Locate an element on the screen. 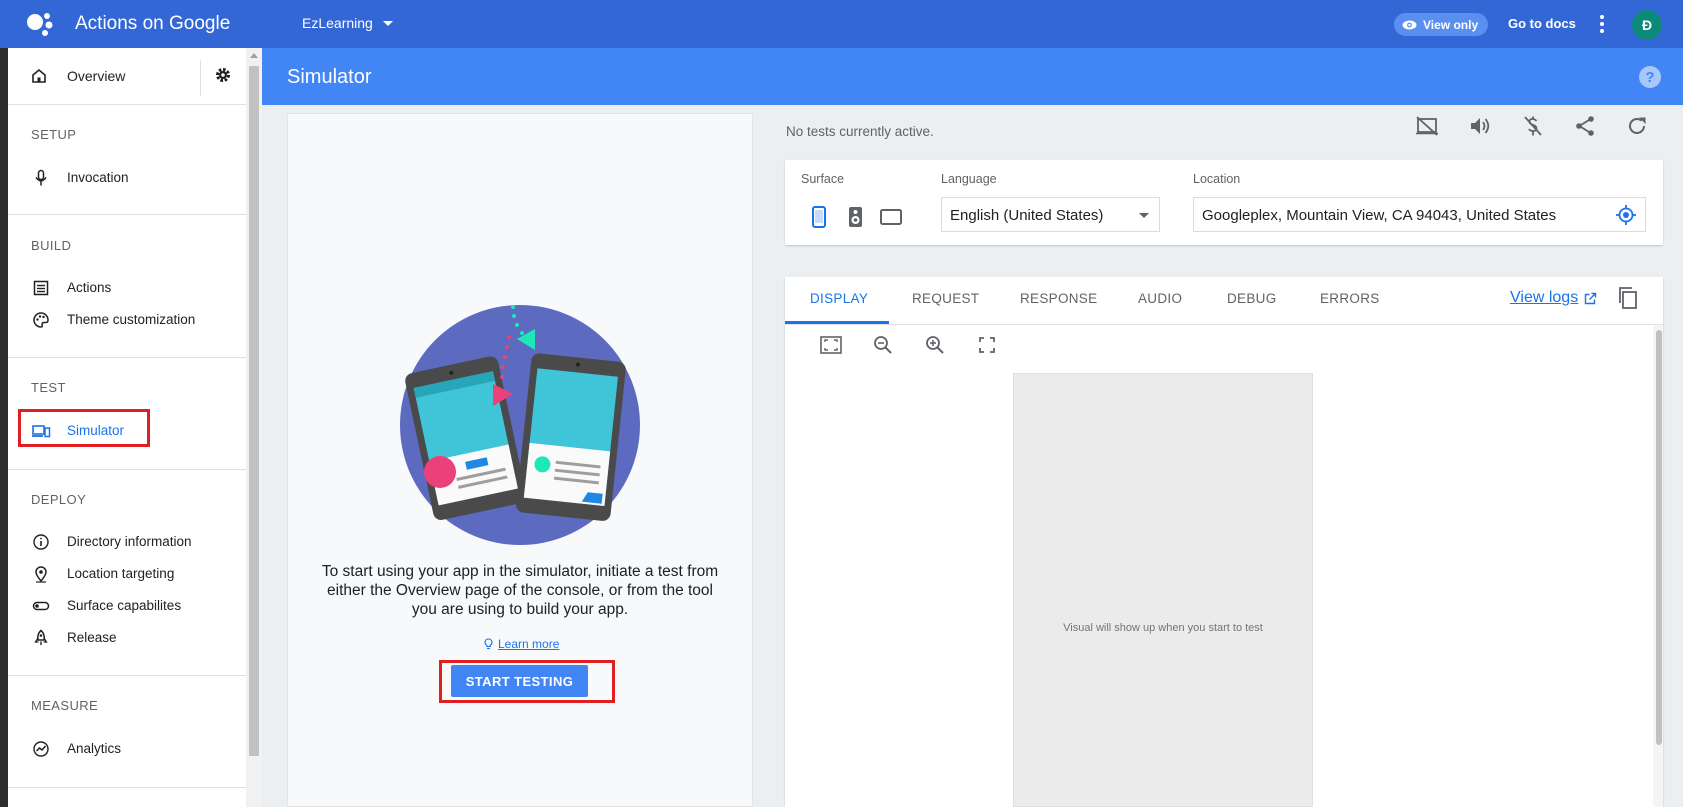  page-title: Simulator is located at coordinates (329, 77).